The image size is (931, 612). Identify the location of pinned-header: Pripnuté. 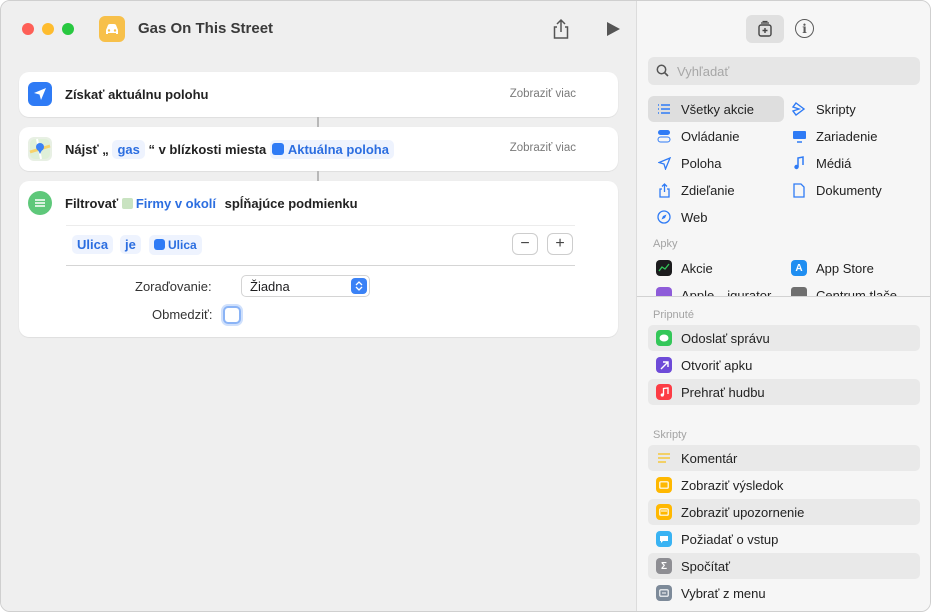
(673, 315).